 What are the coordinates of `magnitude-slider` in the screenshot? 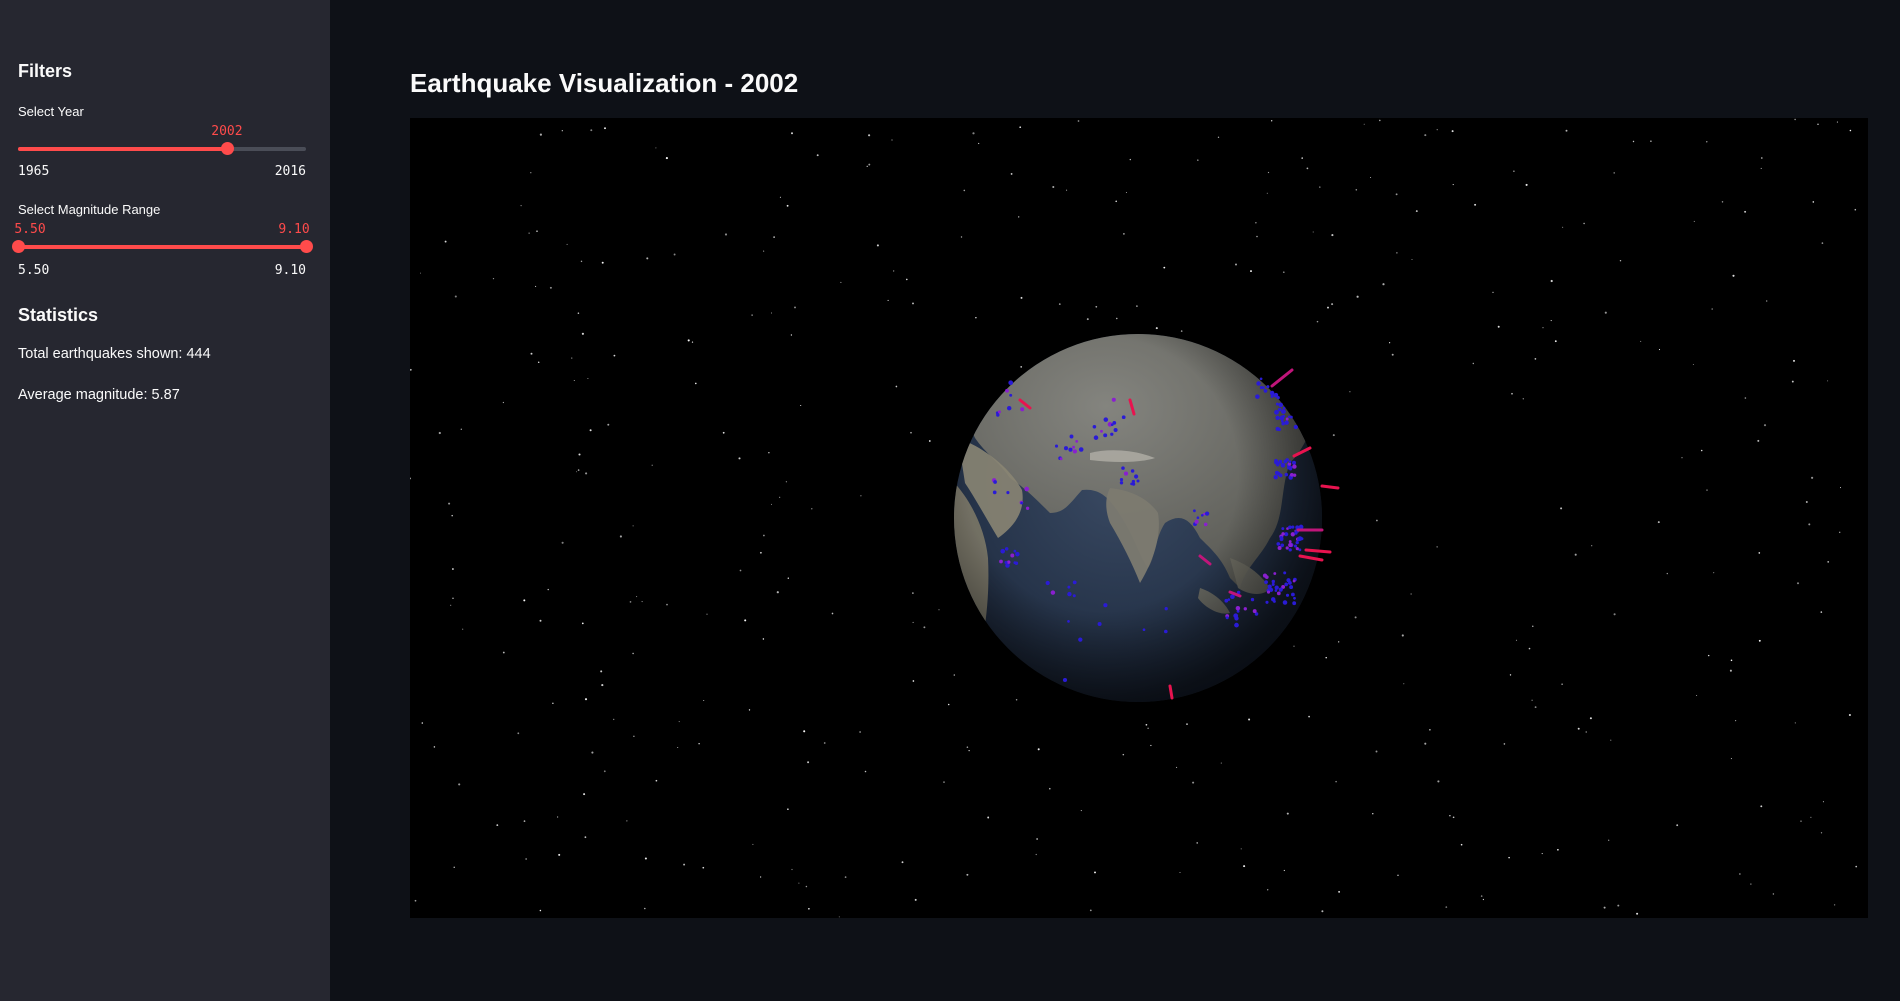 It's located at (162, 247).